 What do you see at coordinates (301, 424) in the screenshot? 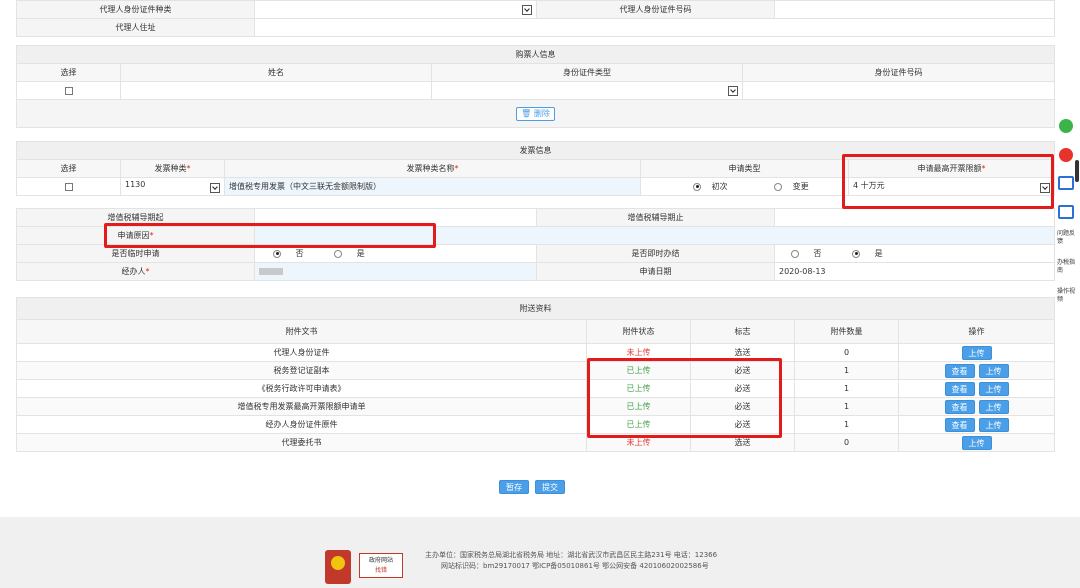
I see `attachment-name: 经办人身份证件原件` at bounding box center [301, 424].